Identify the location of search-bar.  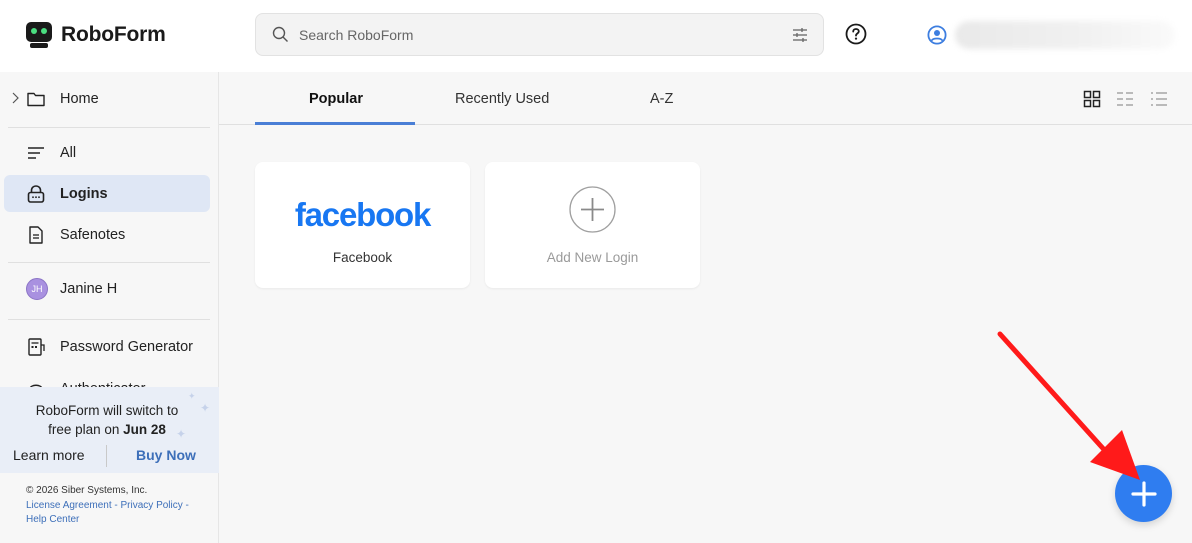
(539, 34).